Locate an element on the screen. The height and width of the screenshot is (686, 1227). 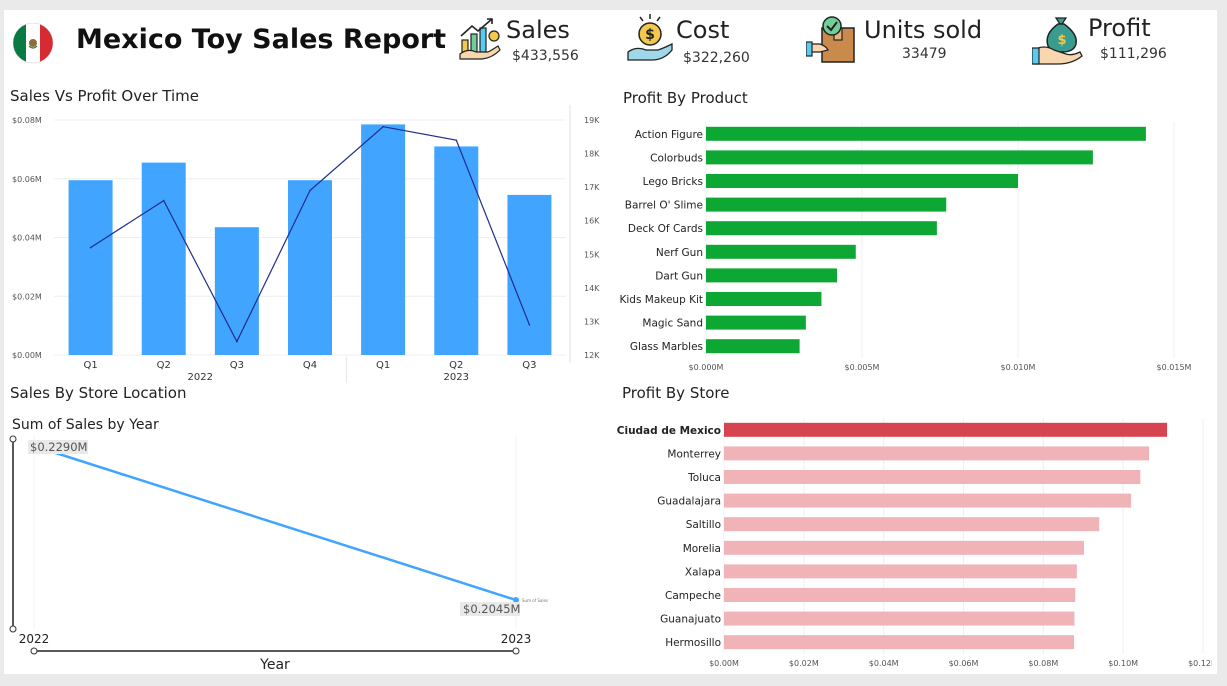
y-tick-label-left: $0.00M is located at coordinates (27, 355).